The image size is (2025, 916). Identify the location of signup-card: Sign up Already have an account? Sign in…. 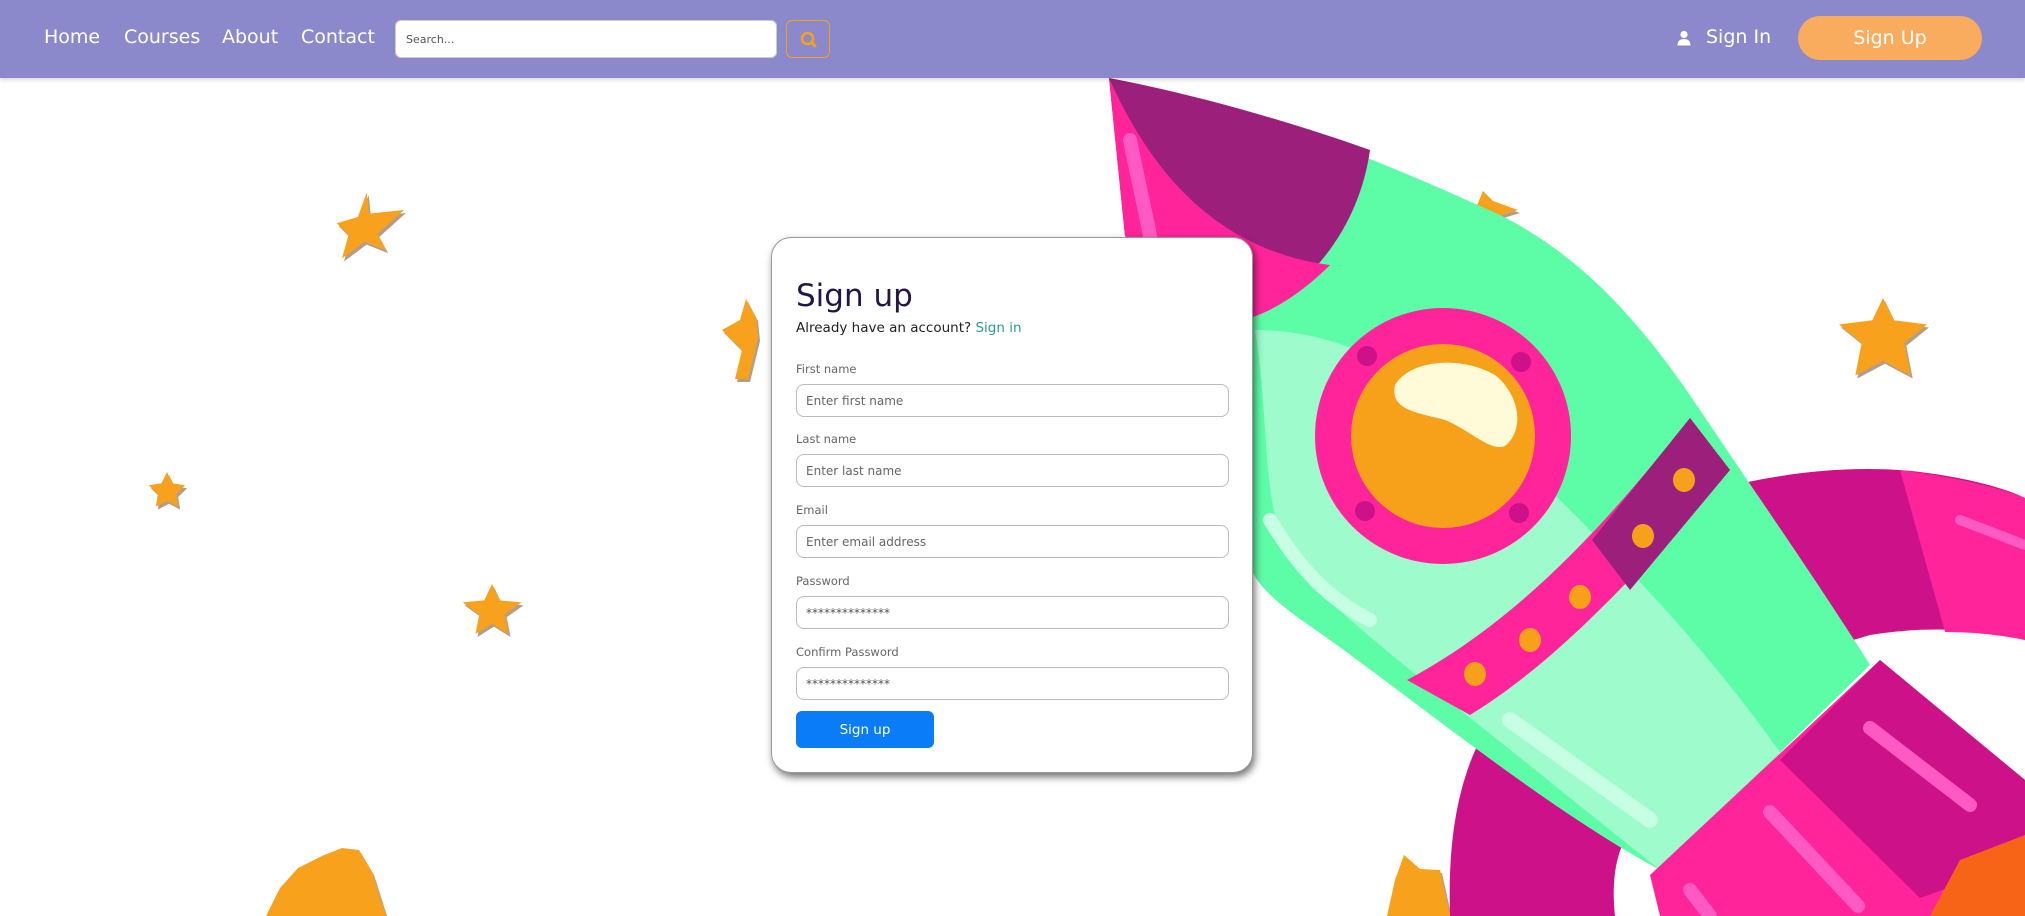
(1012, 505).